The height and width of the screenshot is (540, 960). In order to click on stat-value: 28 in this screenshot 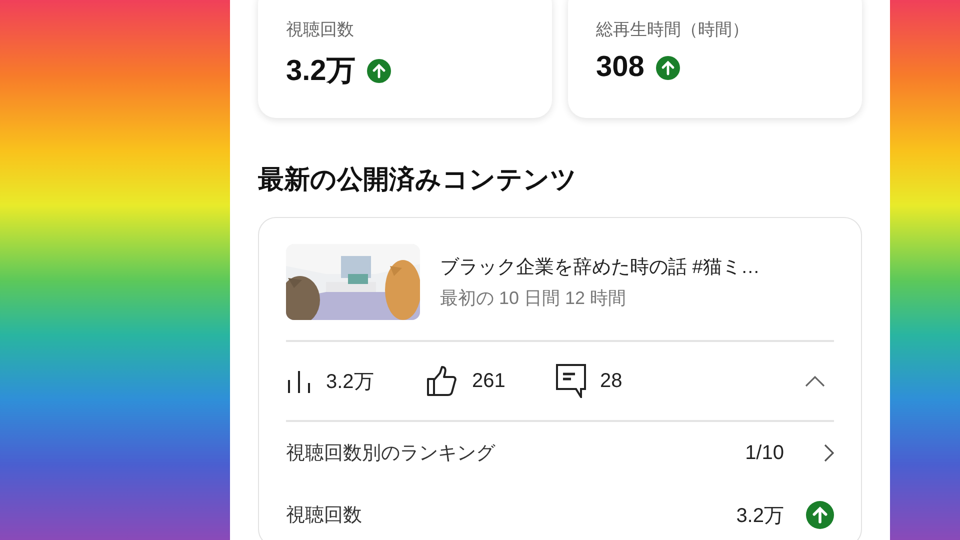, I will do `click(611, 381)`.